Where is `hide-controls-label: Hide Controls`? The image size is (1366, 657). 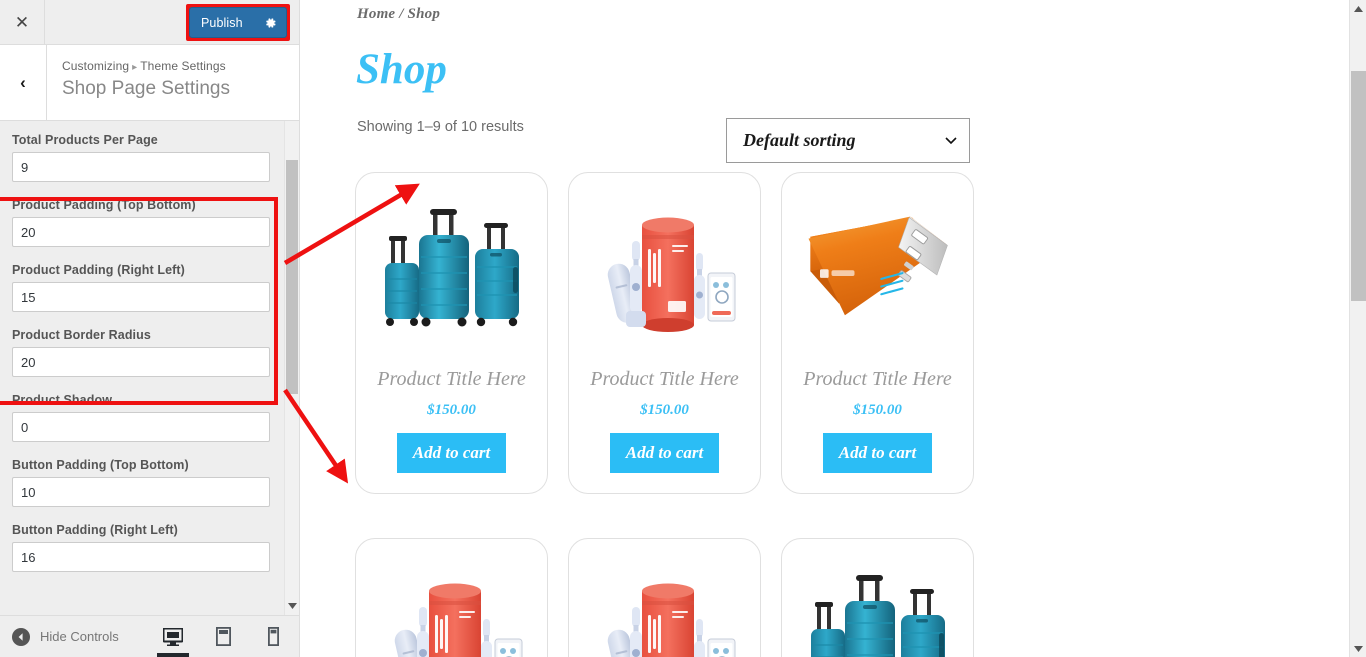
hide-controls-label: Hide Controls is located at coordinates (79, 636).